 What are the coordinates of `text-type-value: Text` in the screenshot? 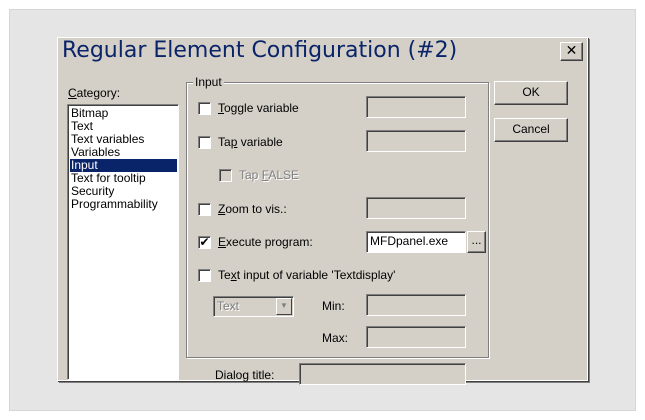 It's located at (228, 306).